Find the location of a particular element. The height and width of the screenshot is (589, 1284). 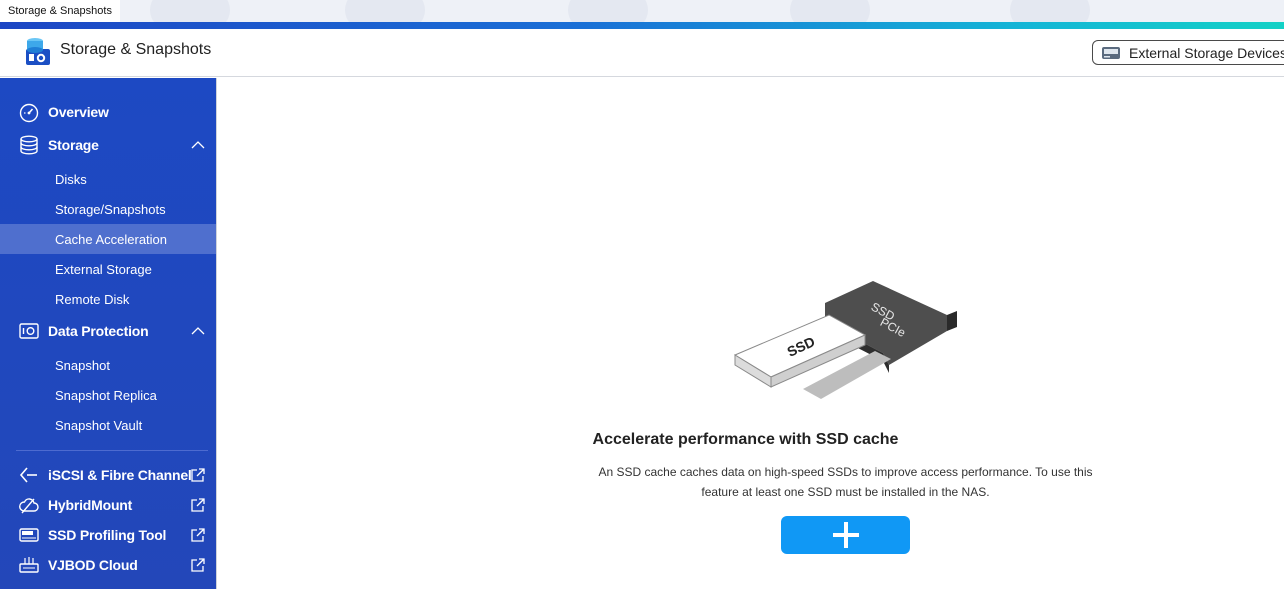

sidebar-item-snapshot: Snapshot is located at coordinates (108, 365).